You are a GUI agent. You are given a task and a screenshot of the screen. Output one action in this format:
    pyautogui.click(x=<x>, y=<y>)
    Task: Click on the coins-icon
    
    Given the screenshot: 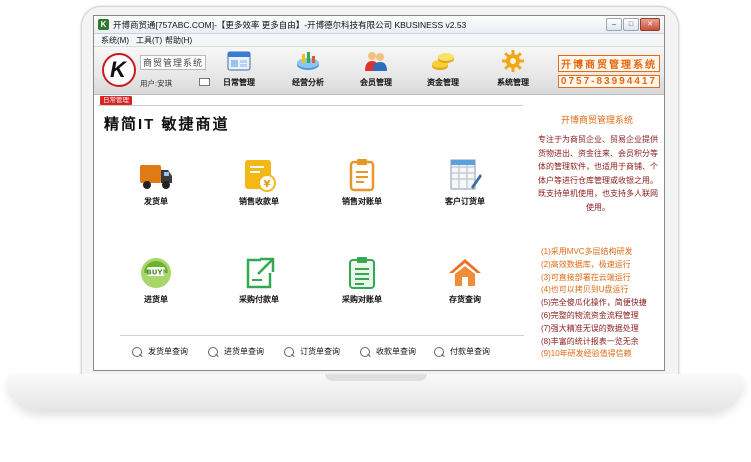 What is the action you would take?
    pyautogui.click(x=443, y=61)
    